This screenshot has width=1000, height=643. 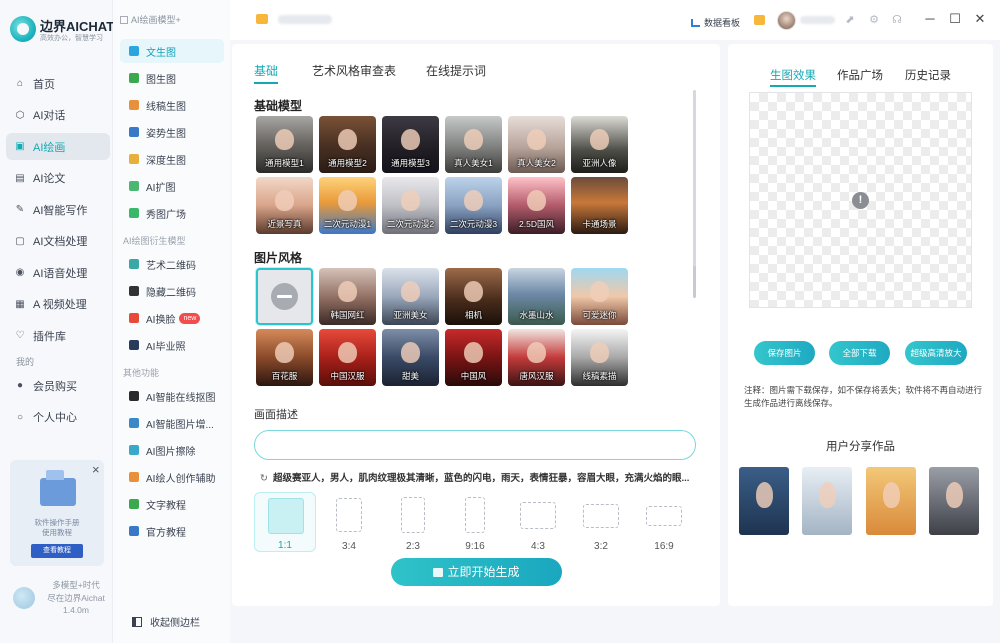 I want to click on scrollbar-thumb, so click(x=694, y=282).